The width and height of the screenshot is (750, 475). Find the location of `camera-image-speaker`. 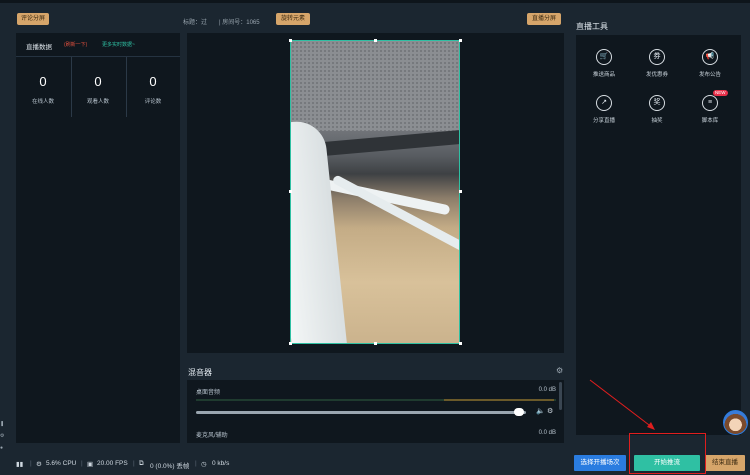

camera-image-speaker is located at coordinates (375, 86).